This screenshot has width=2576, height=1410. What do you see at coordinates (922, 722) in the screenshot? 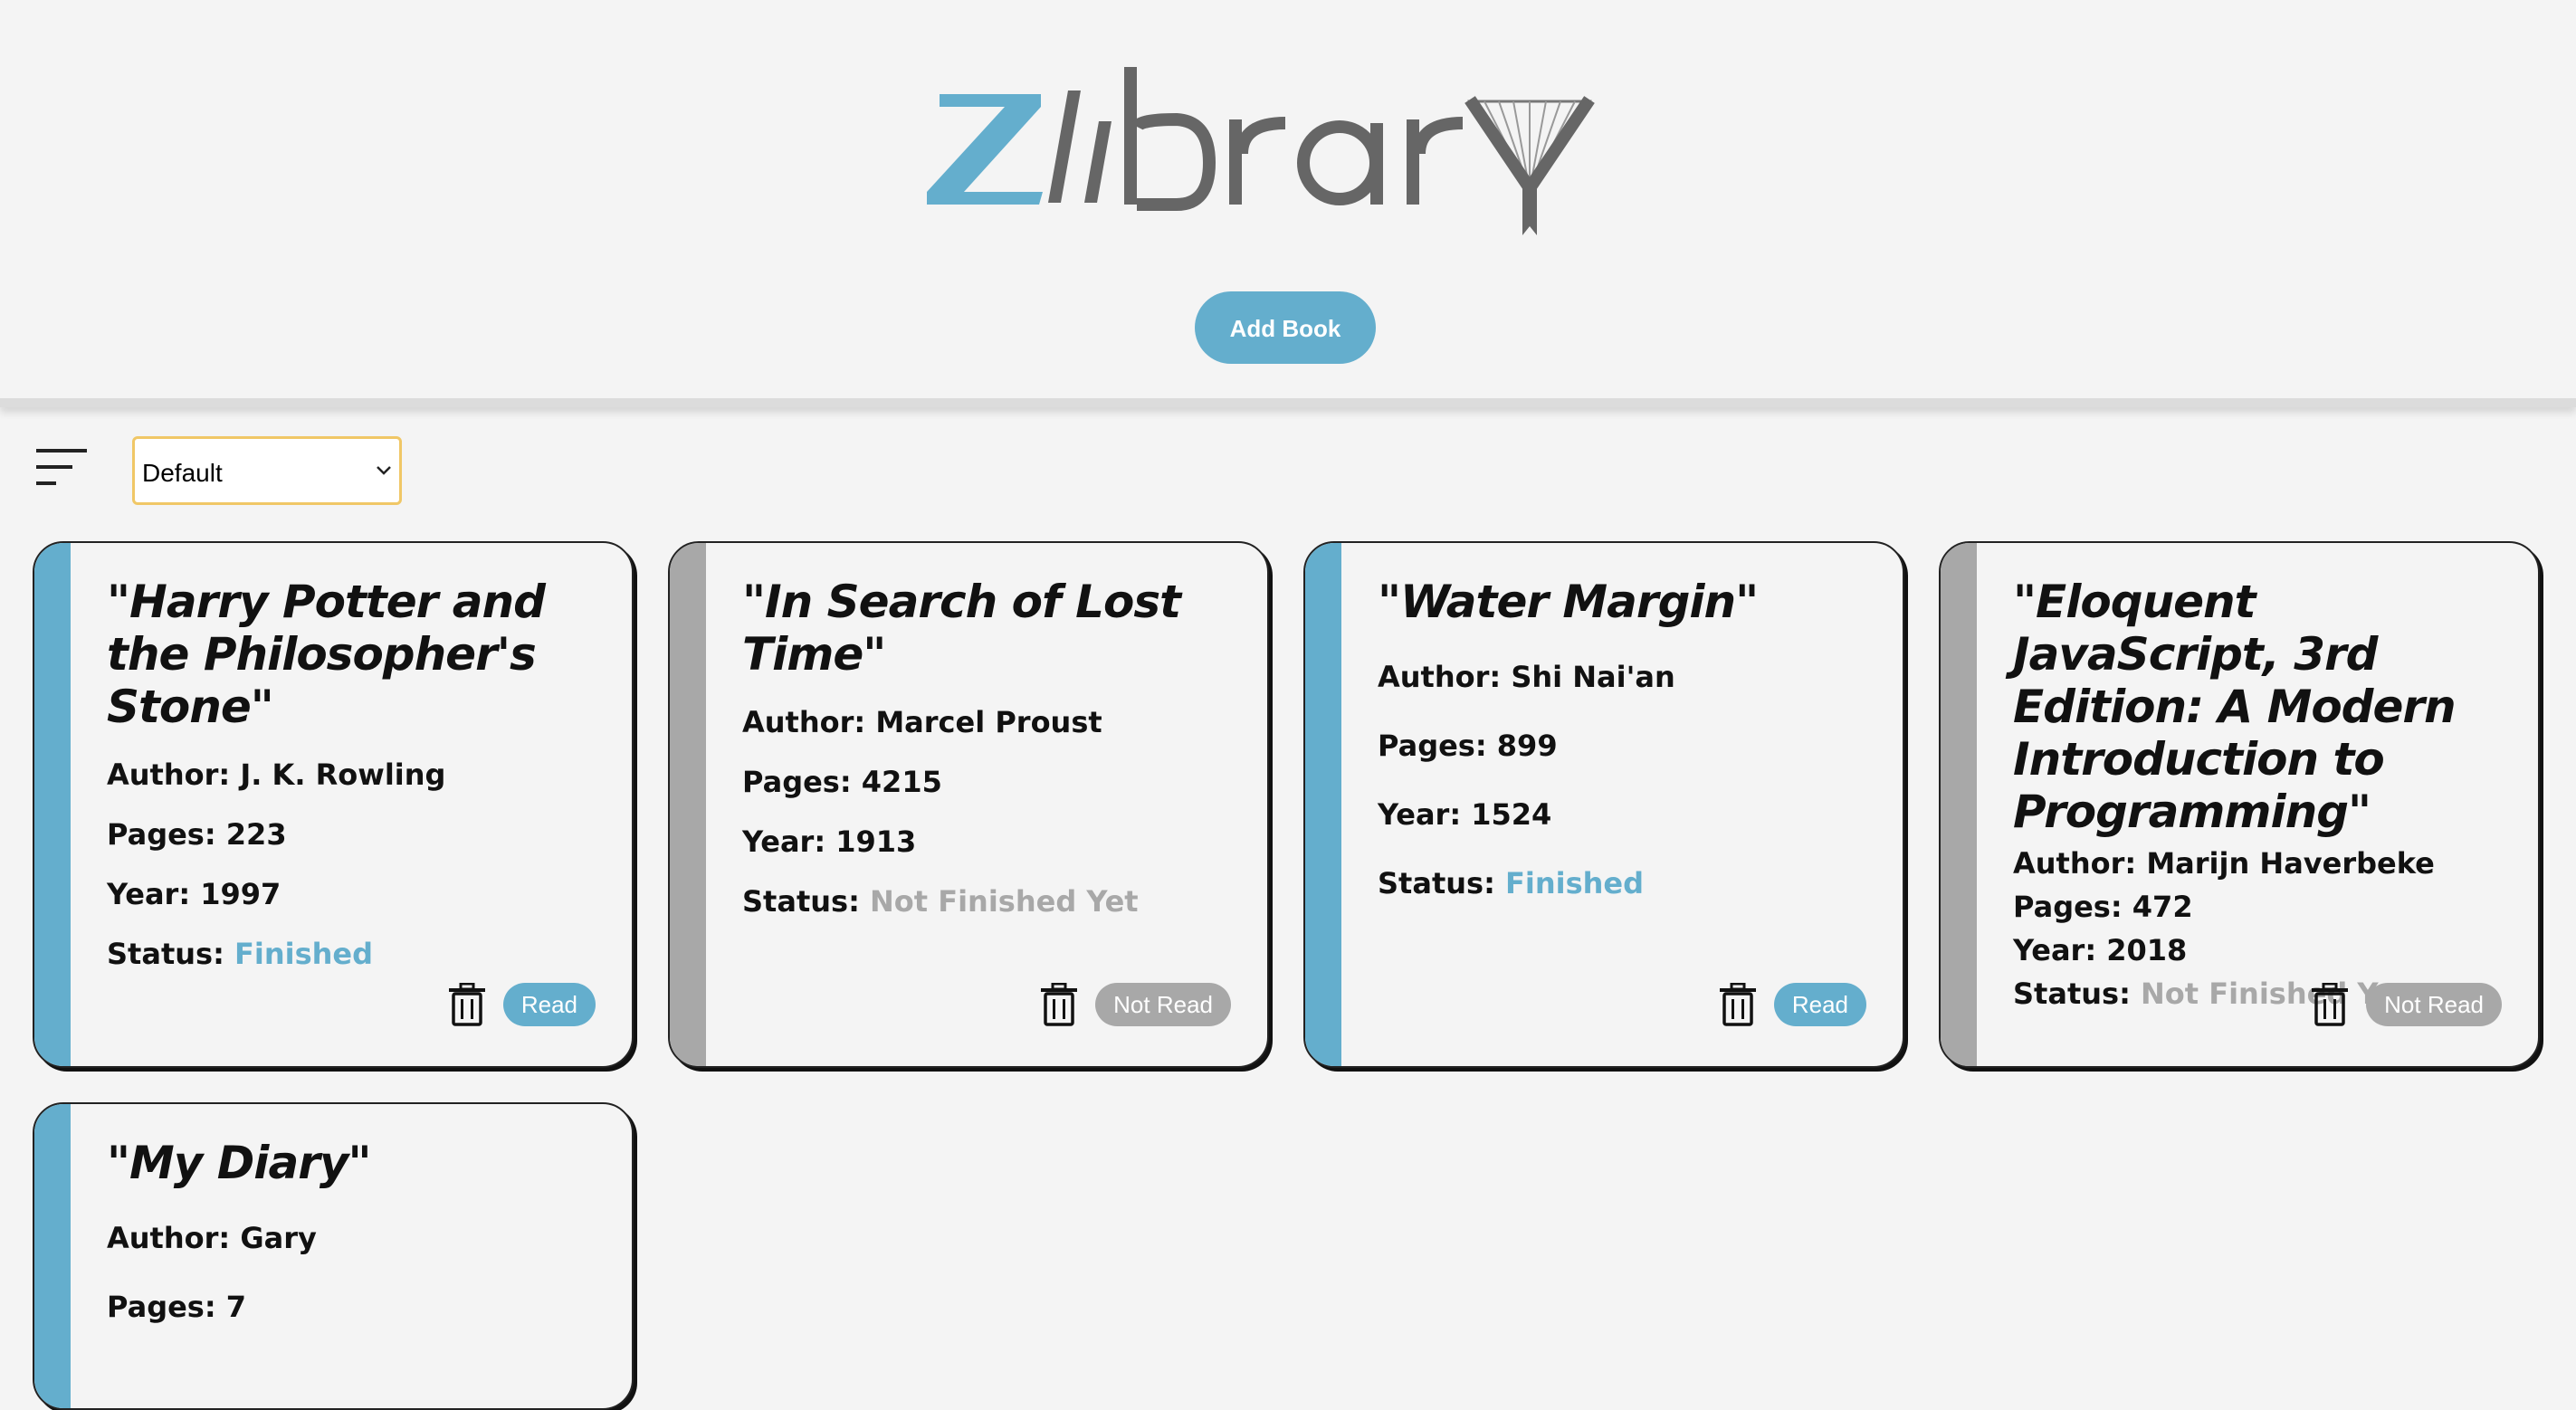
I see `book-author: Author: Marcel Proust` at bounding box center [922, 722].